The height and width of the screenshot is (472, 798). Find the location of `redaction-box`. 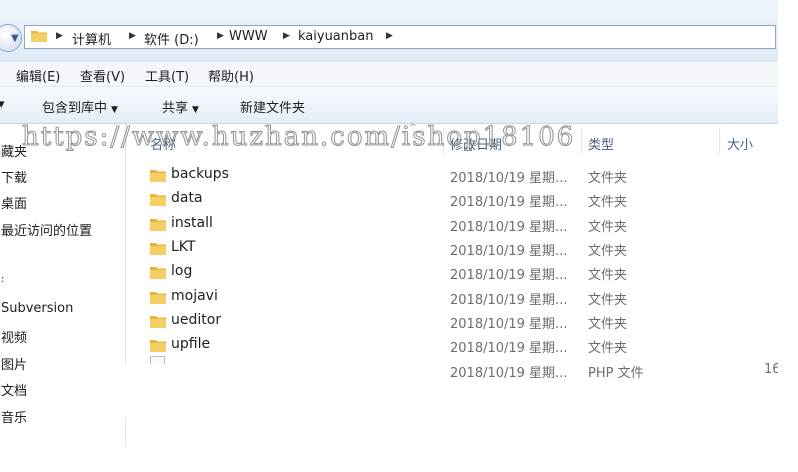

redaction-box is located at coordinates (218, 391).